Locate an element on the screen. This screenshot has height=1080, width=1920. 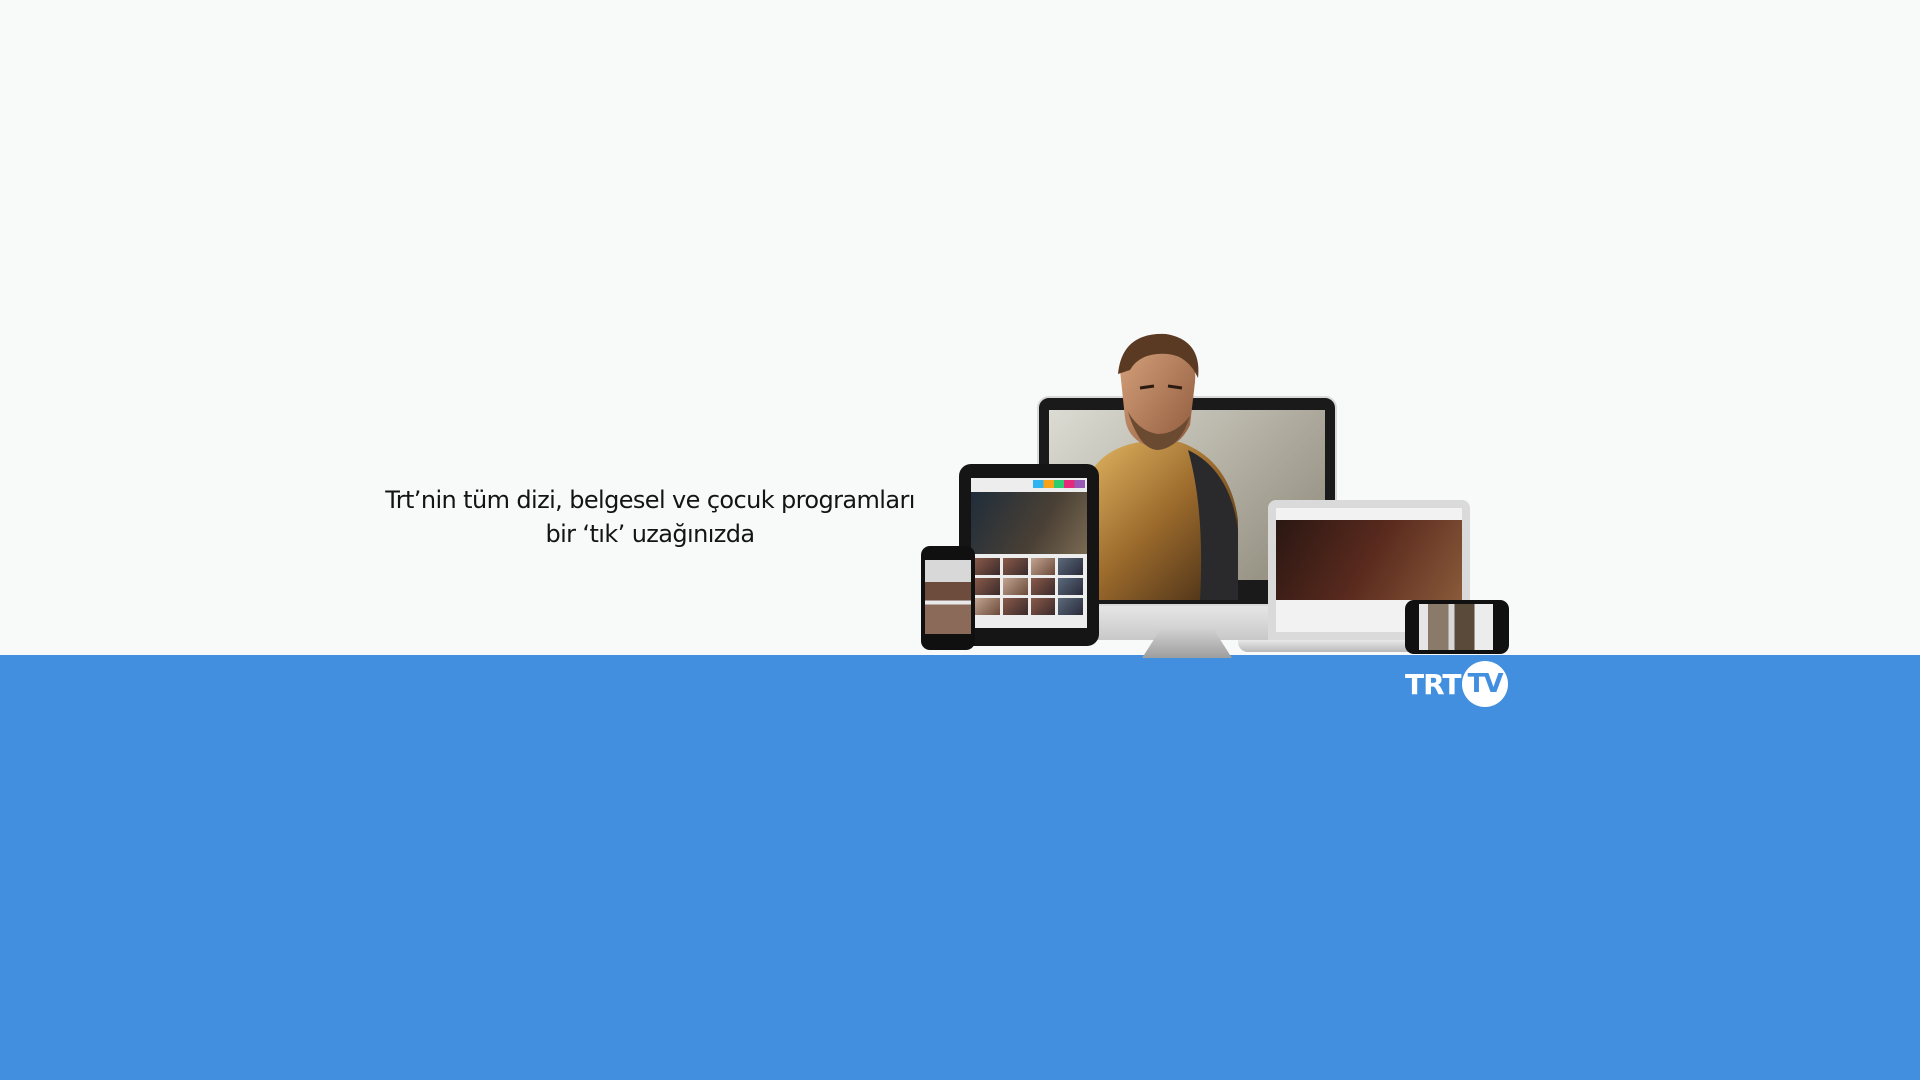
phone-portrait is located at coordinates (948, 598).